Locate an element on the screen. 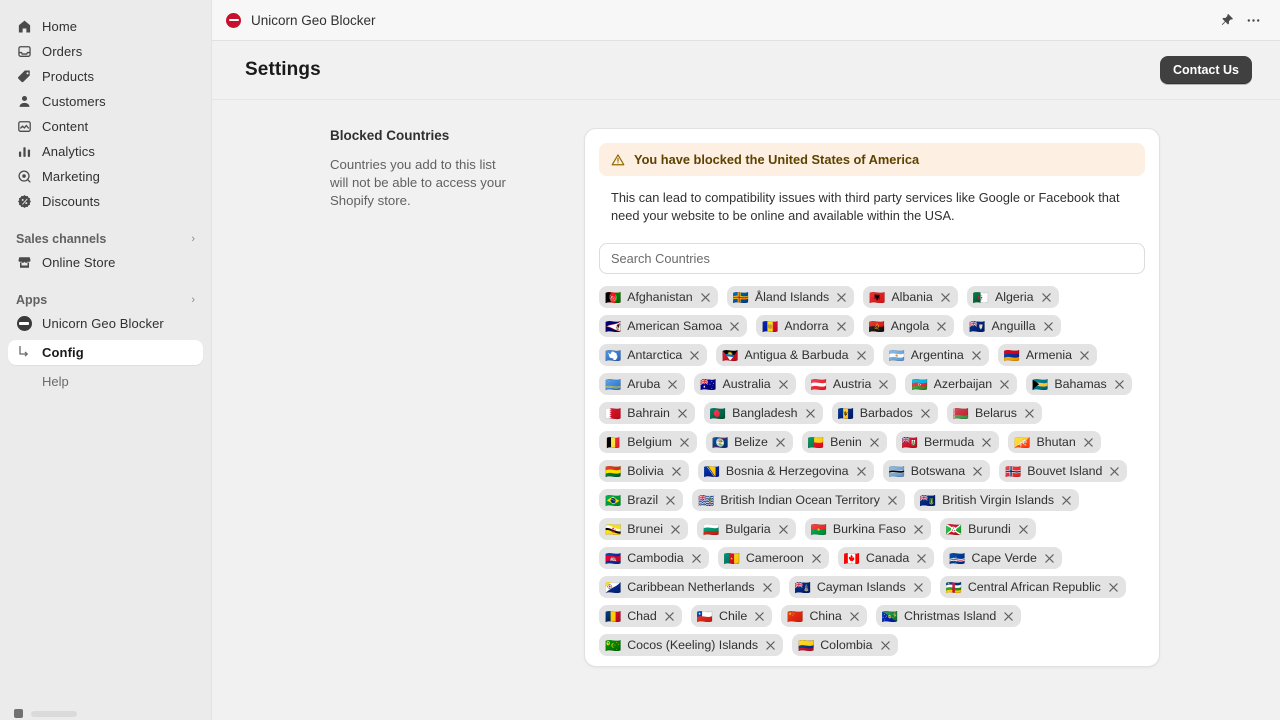  country-chip: 🇨🇳 China is located at coordinates (824, 616).